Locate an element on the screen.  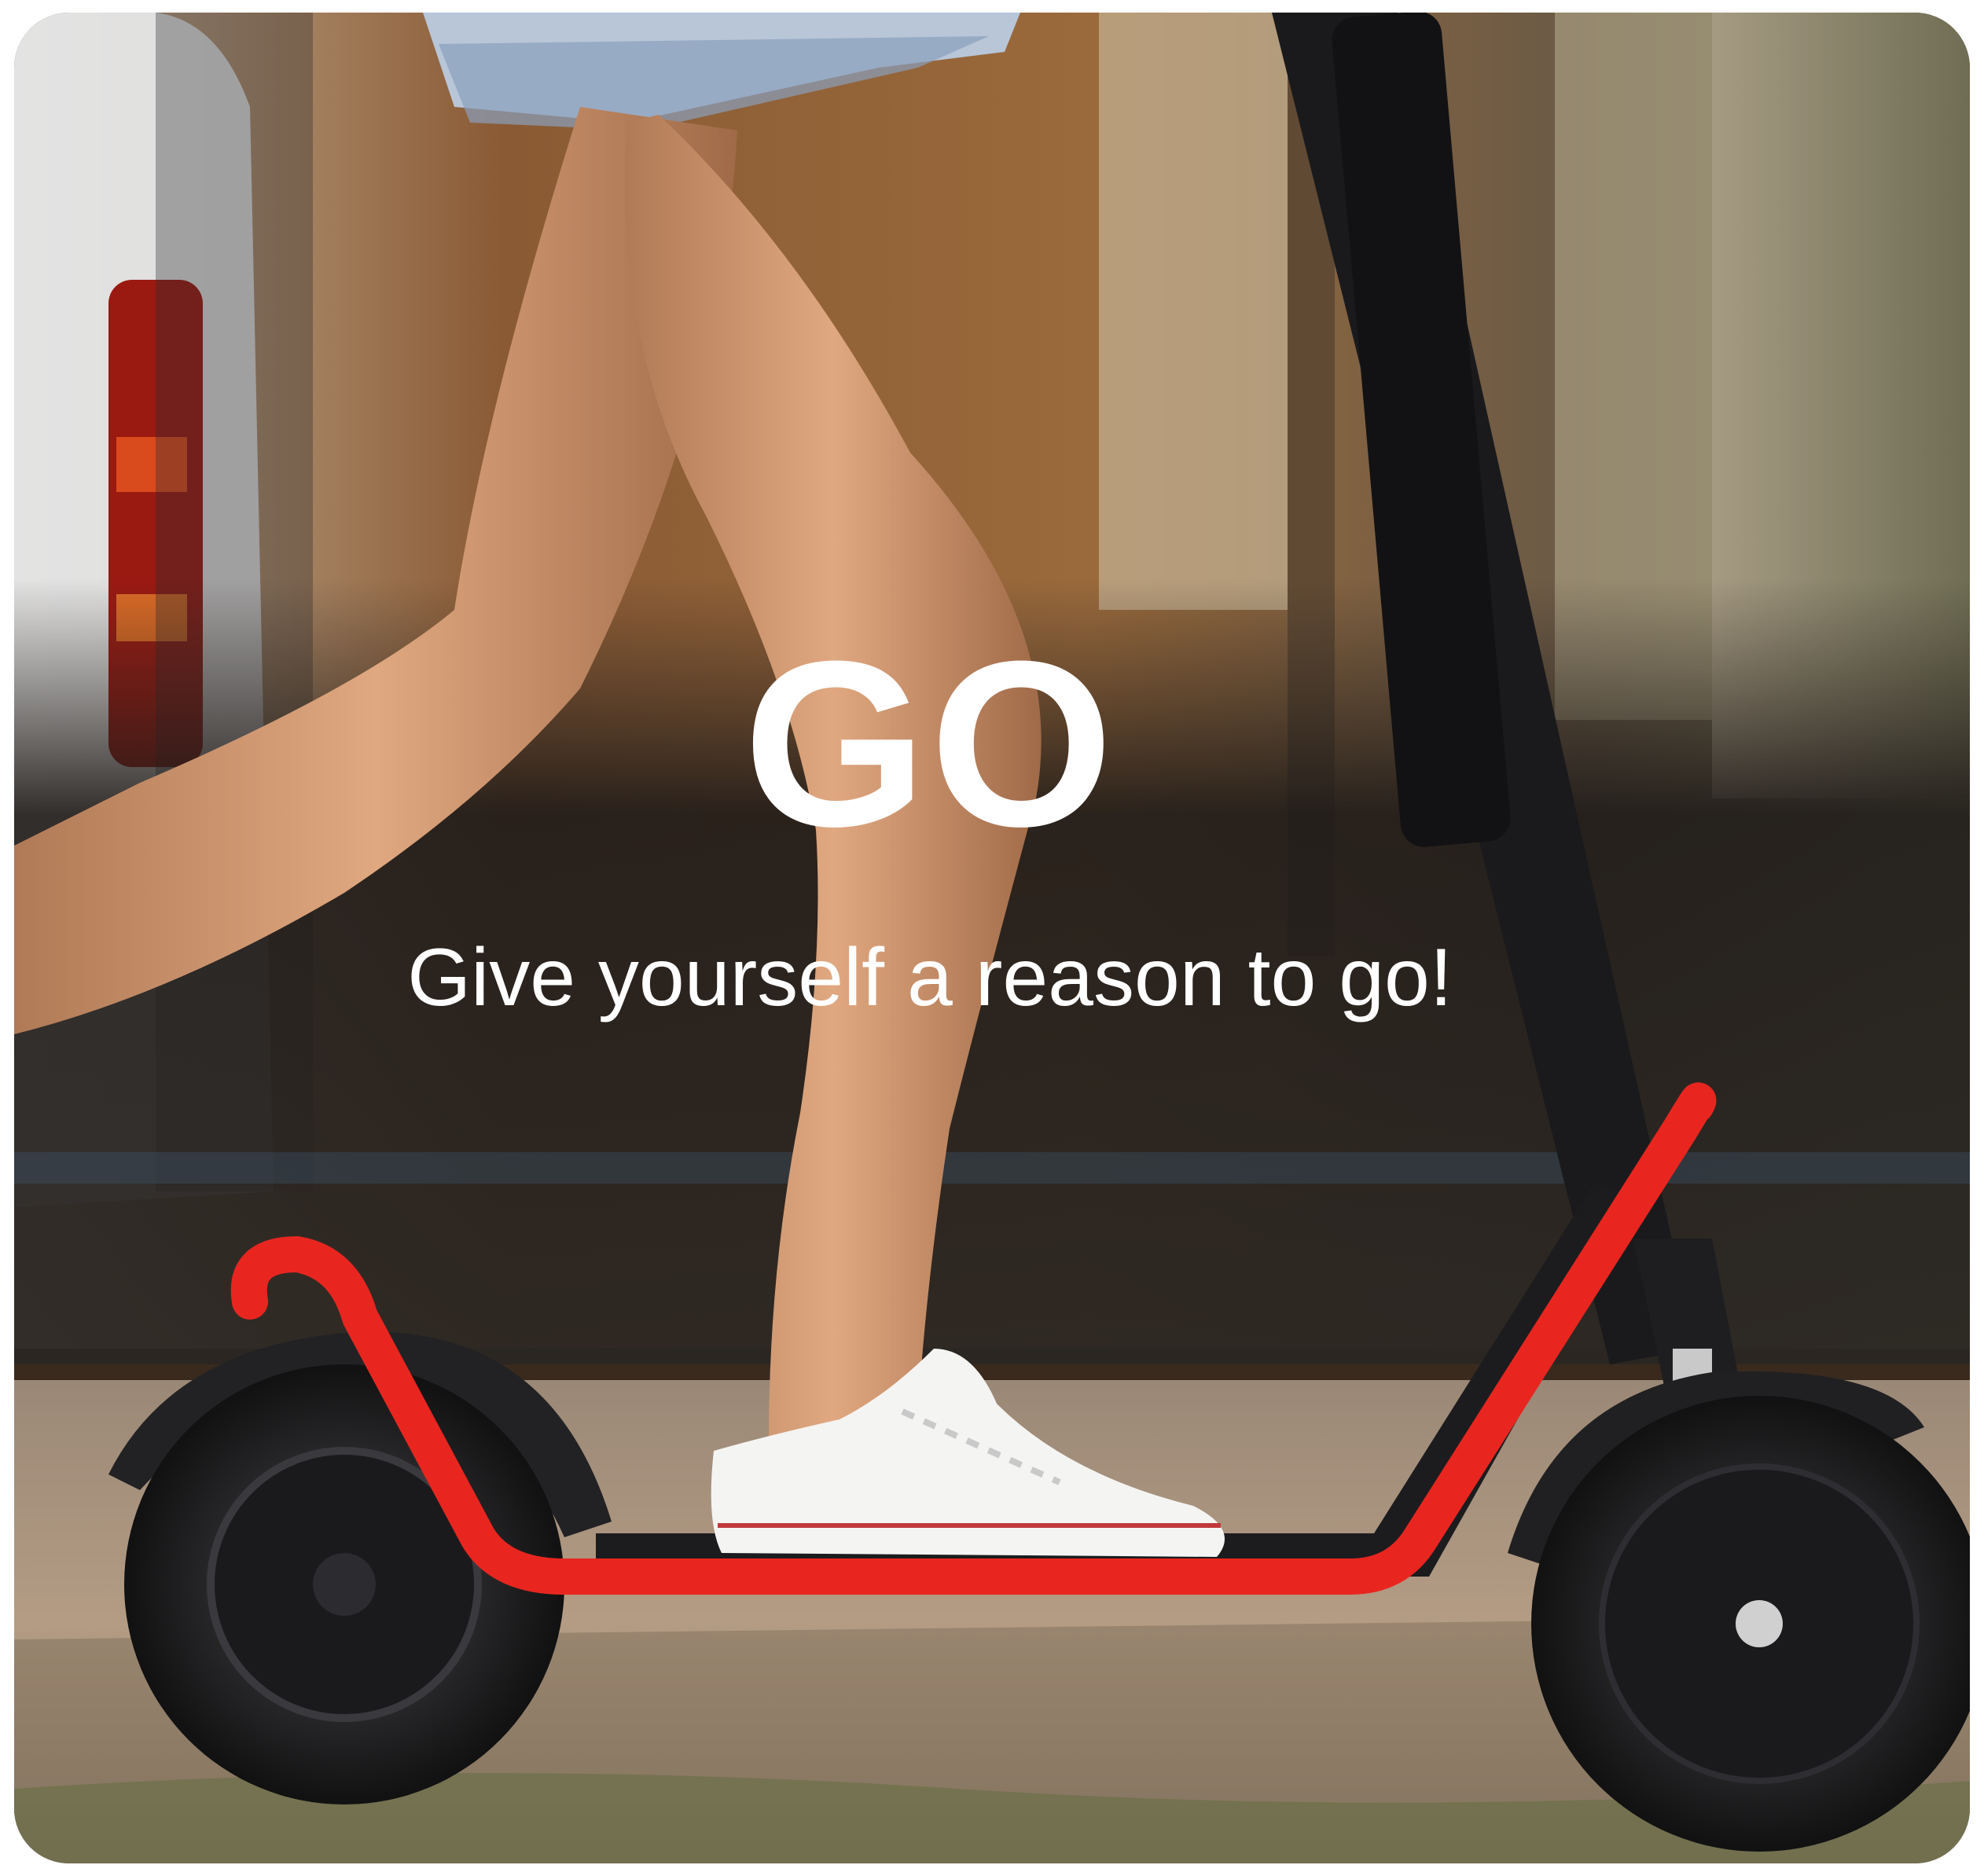
tagline-text: Give yourself a reason to go! is located at coordinates (930, 977).